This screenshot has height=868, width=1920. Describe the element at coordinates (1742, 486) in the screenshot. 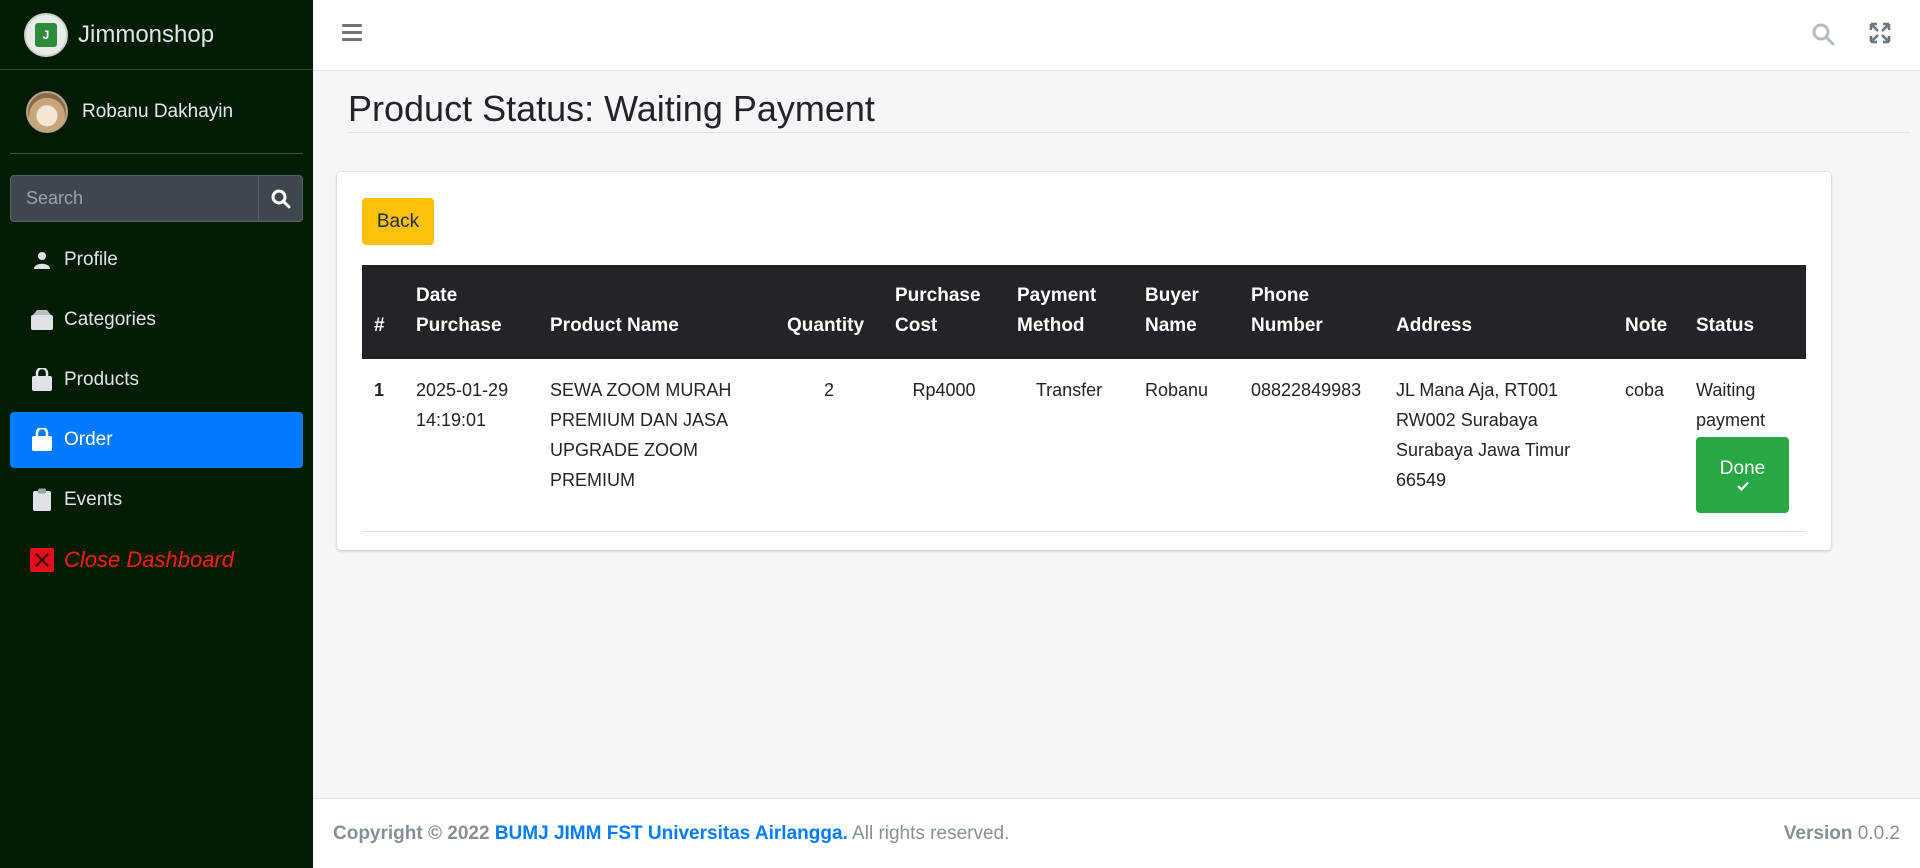

I see `check-icon` at that location.